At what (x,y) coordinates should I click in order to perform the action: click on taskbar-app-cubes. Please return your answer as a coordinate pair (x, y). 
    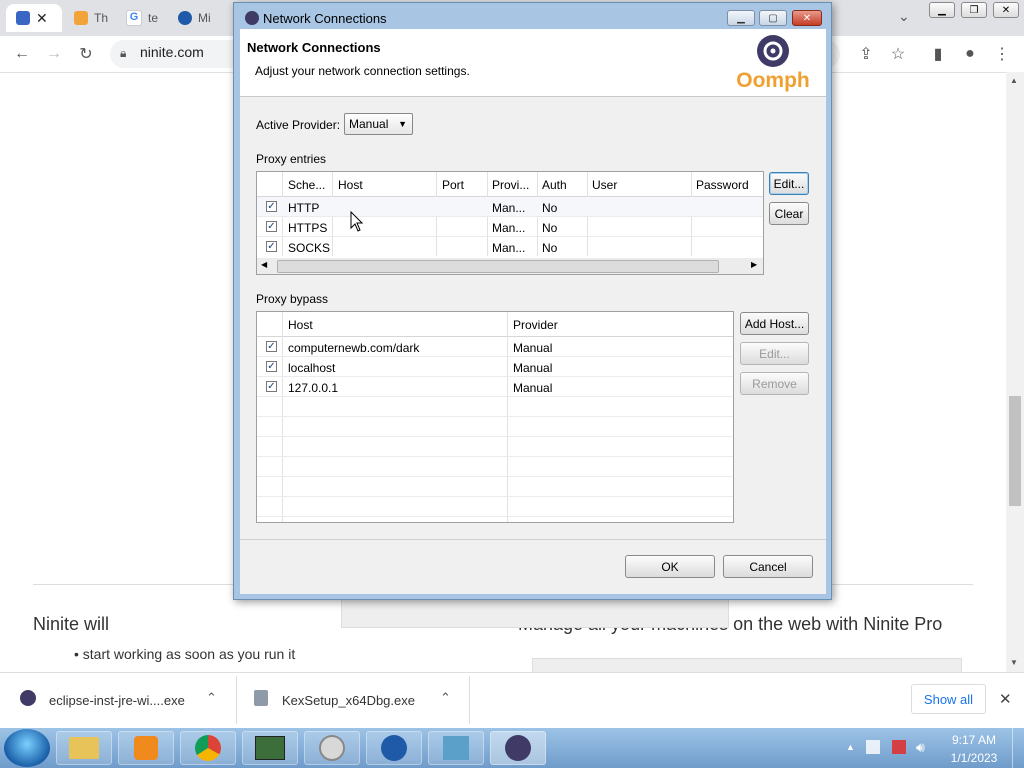
    Looking at the image, I should click on (456, 748).